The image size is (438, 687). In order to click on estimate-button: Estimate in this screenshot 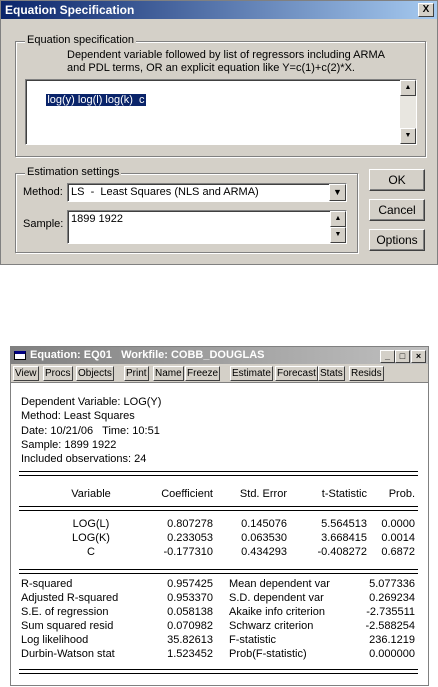, I will do `click(251, 373)`.